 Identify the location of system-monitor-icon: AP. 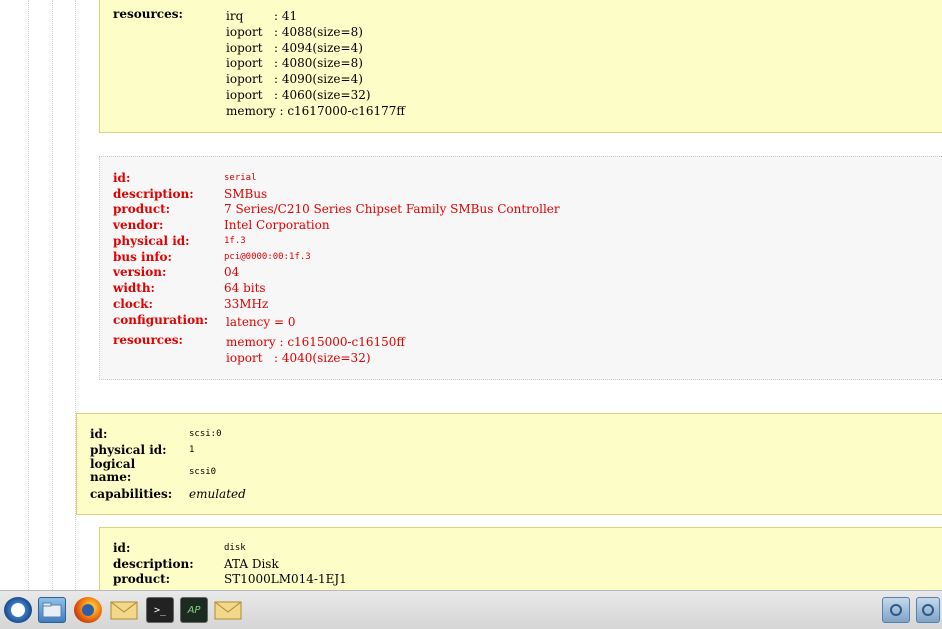
(194, 610).